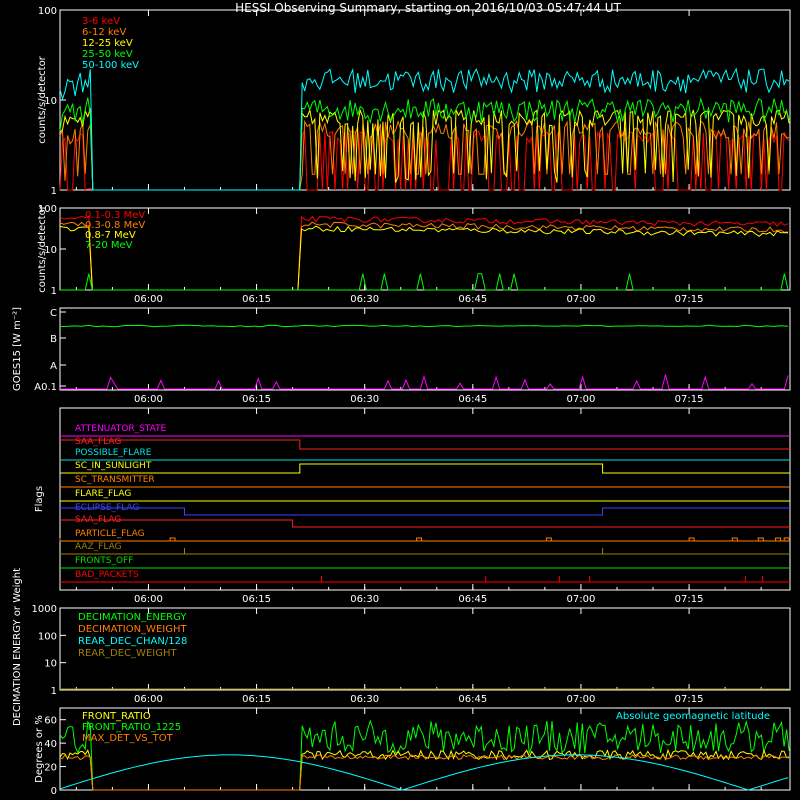 The image size is (800, 800). What do you see at coordinates (53, 313) in the screenshot?
I see `y-tick-label: C` at bounding box center [53, 313].